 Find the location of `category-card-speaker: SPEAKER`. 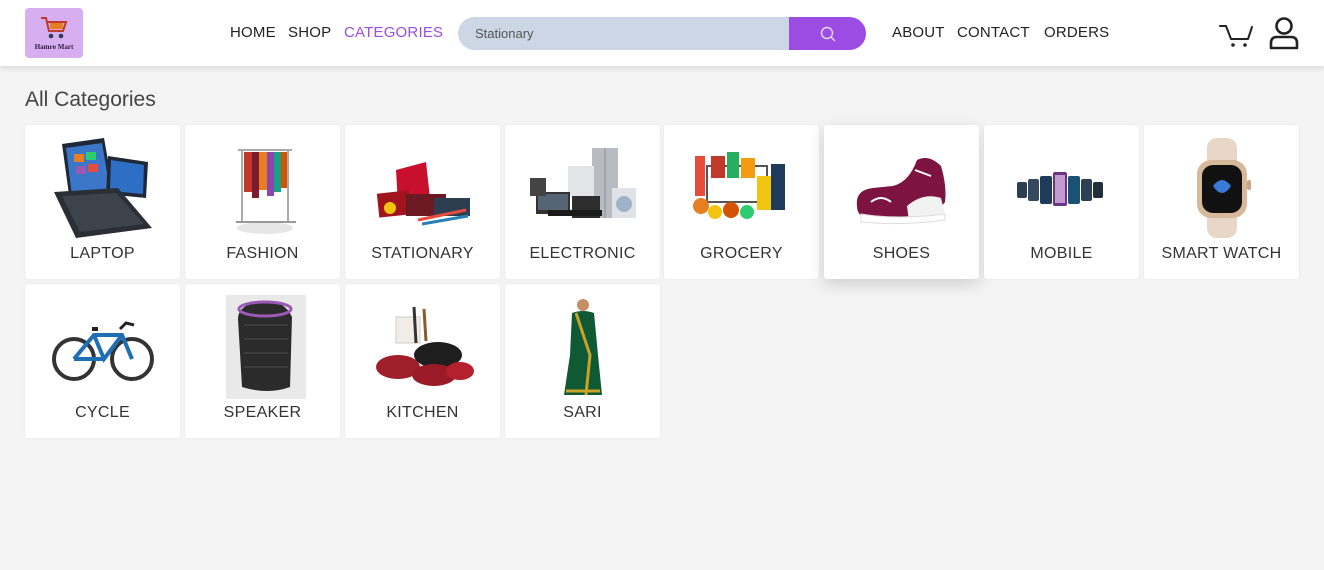

category-card-speaker: SPEAKER is located at coordinates (262, 361).